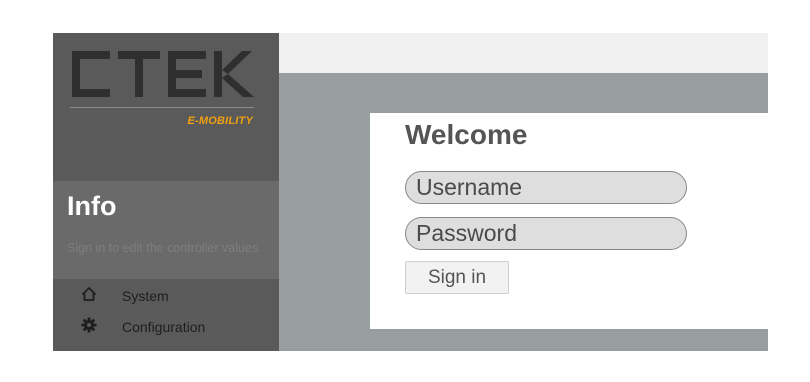 Image resolution: width=810 pixels, height=382 pixels. I want to click on brand-header: E-MOBILITY, so click(166, 107).